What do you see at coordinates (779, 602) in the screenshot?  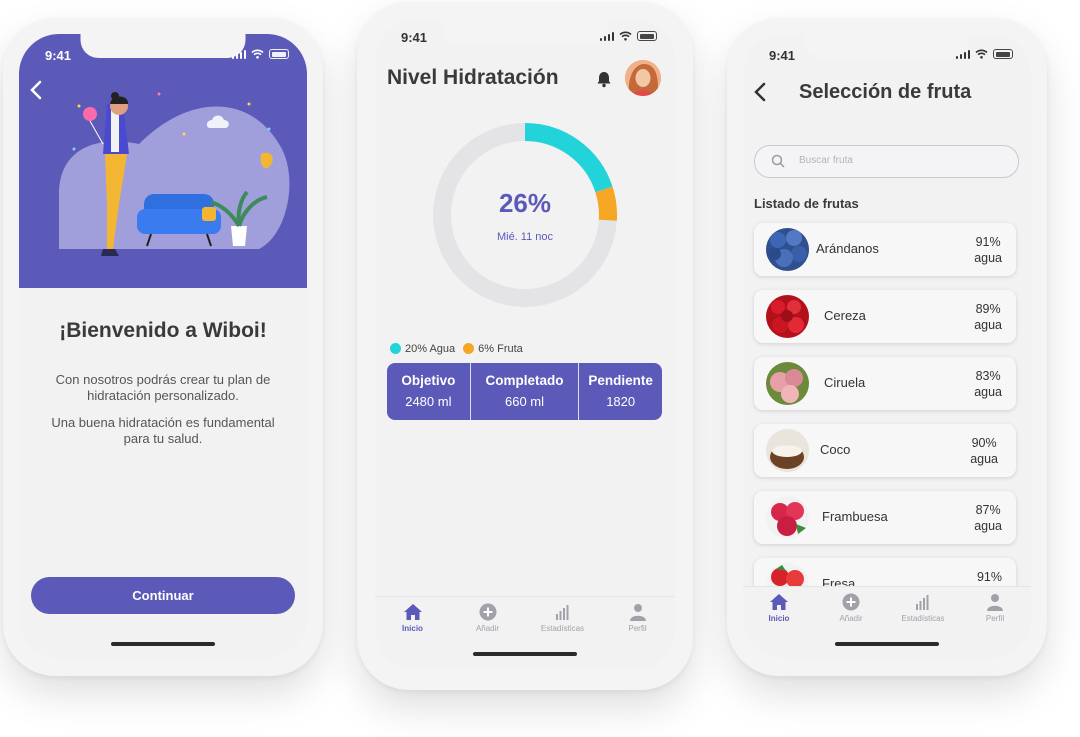 I see `home-icon` at bounding box center [779, 602].